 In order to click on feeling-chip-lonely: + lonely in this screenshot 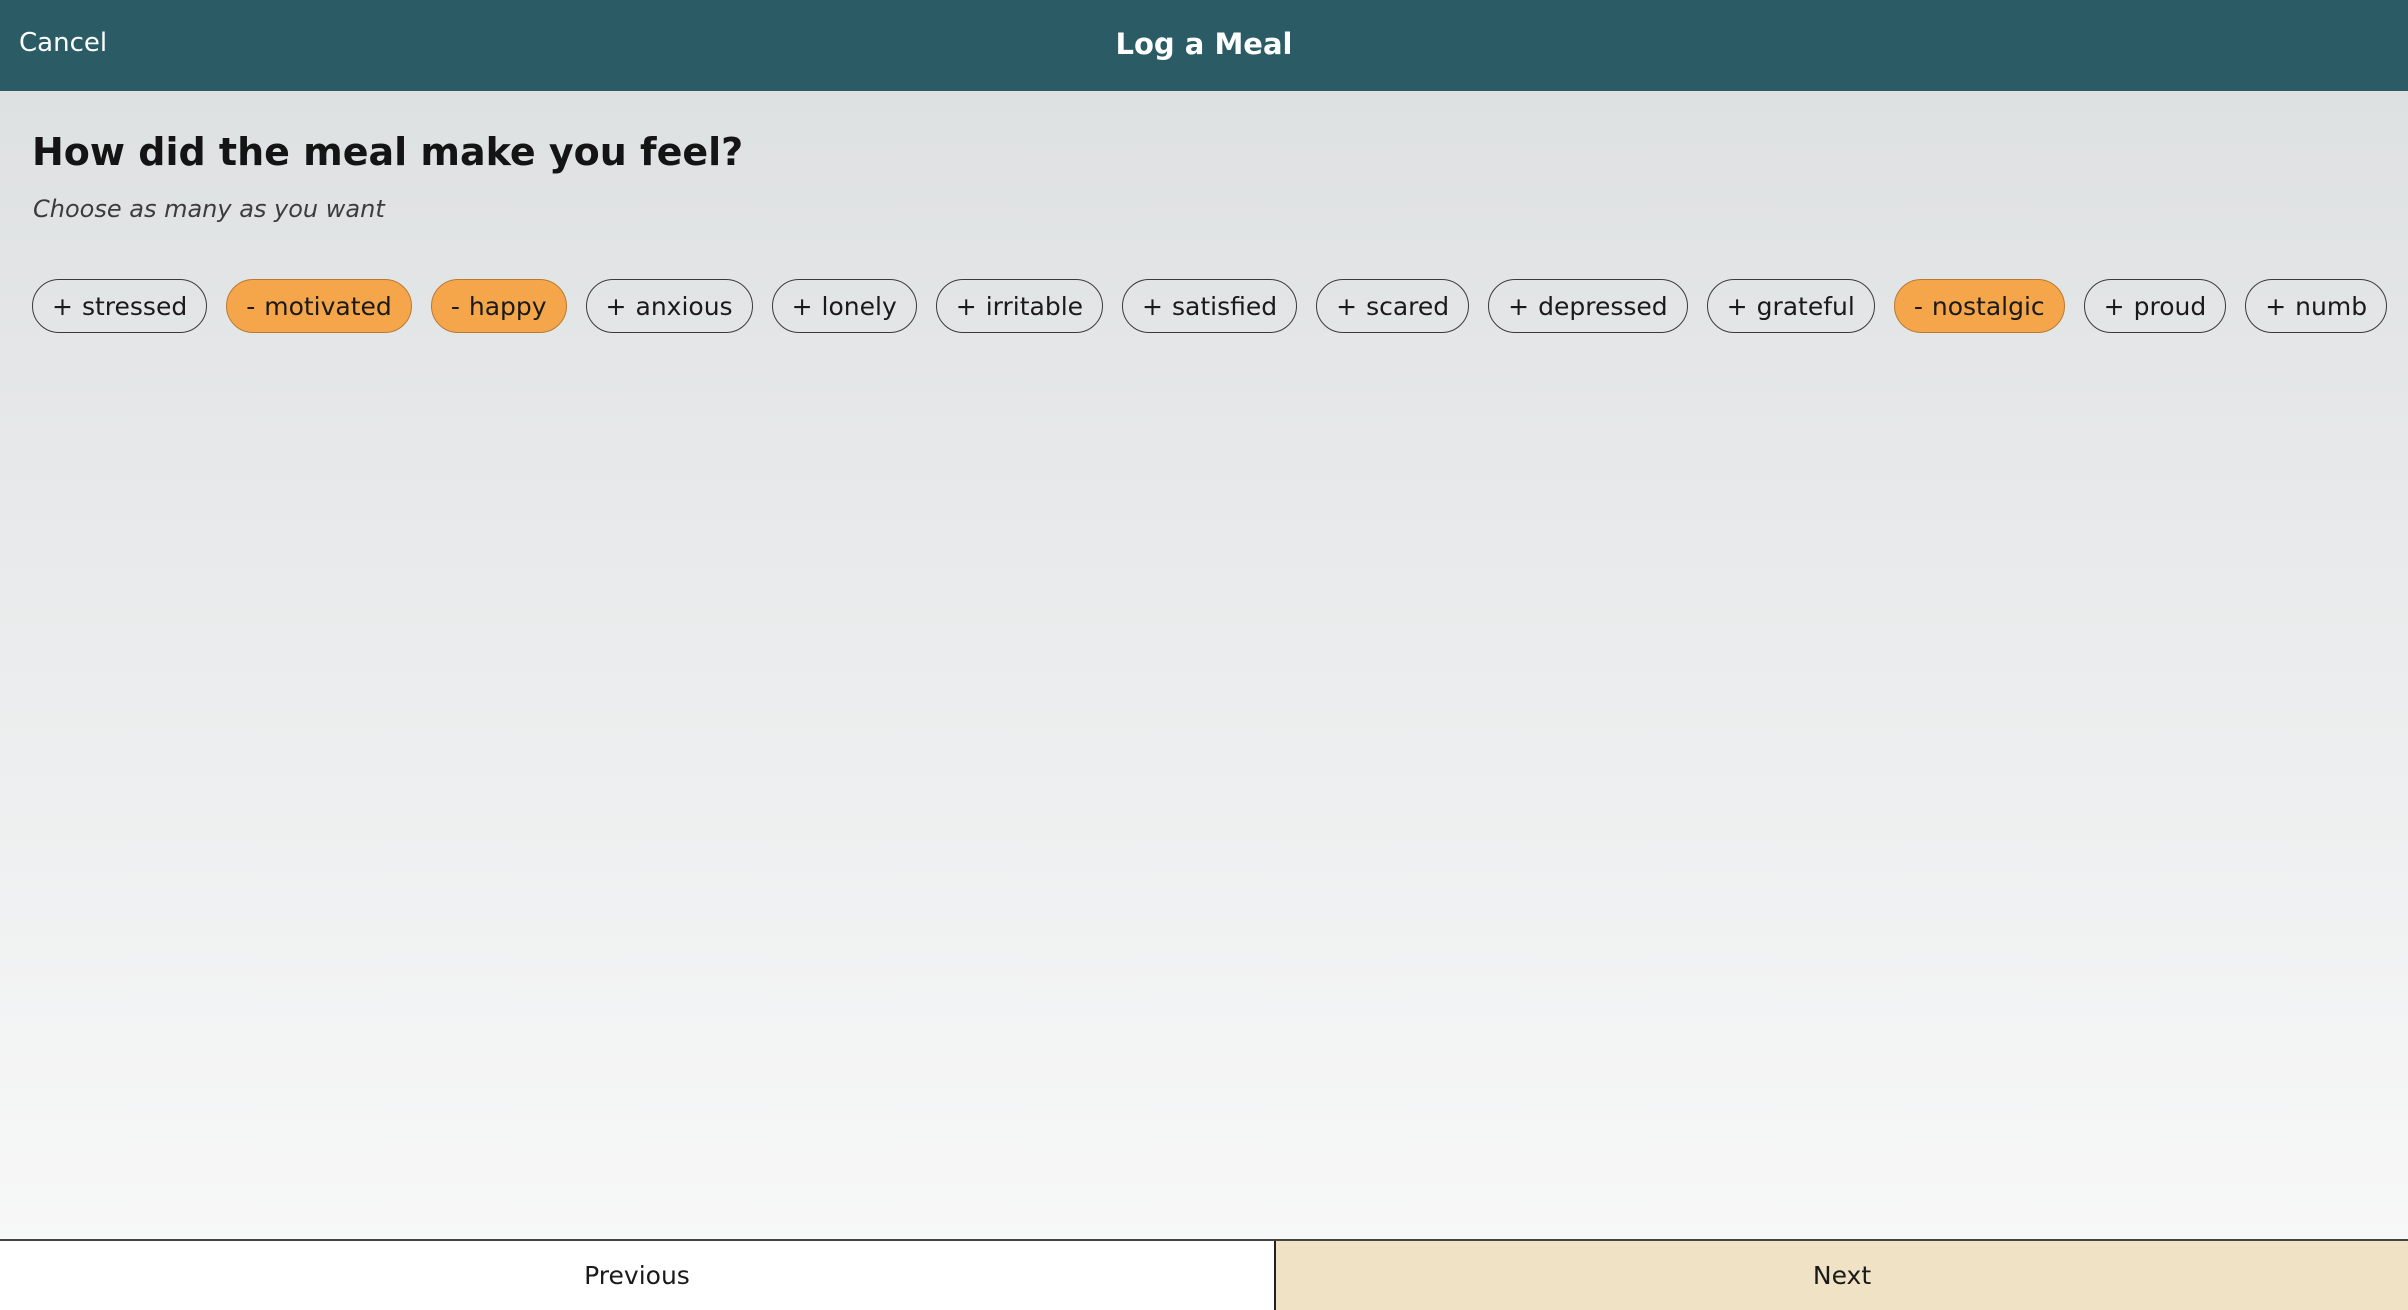, I will do `click(844, 306)`.